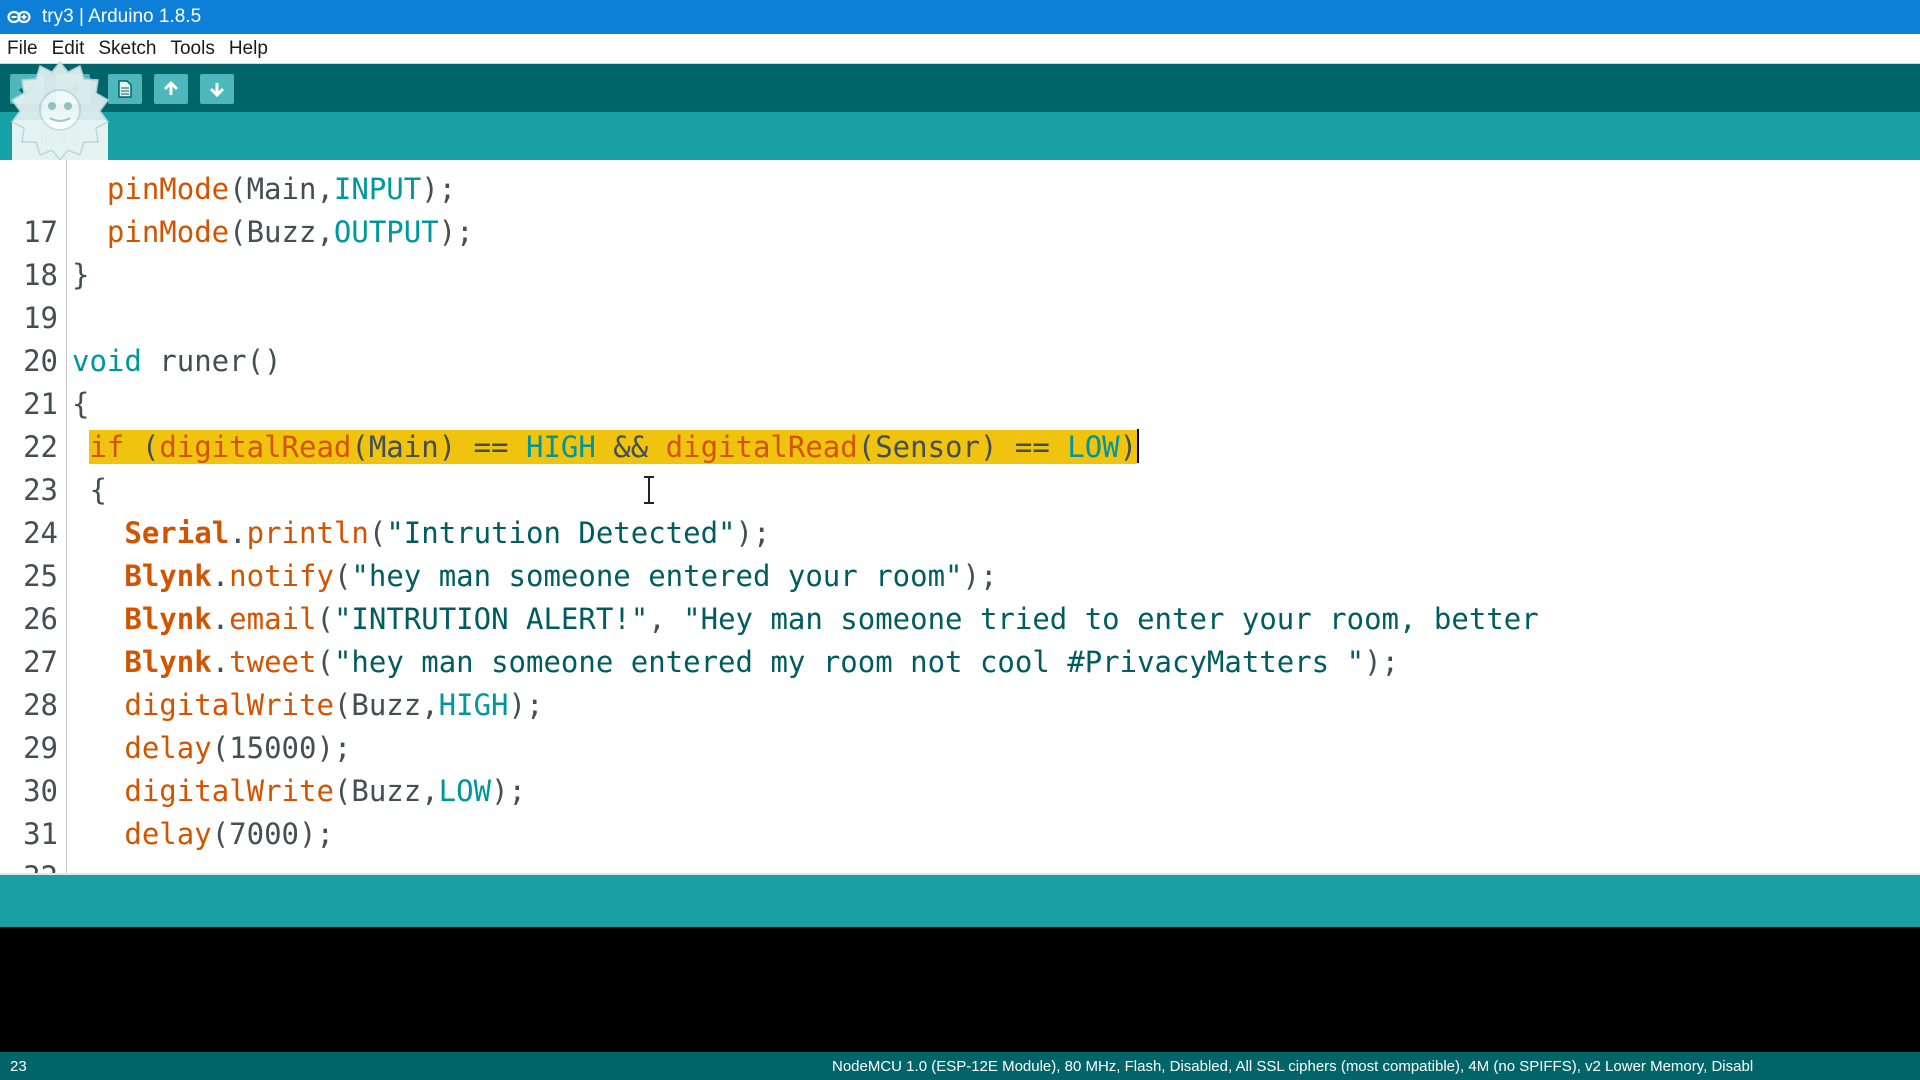  I want to click on code-line: 20, so click(960, 337).